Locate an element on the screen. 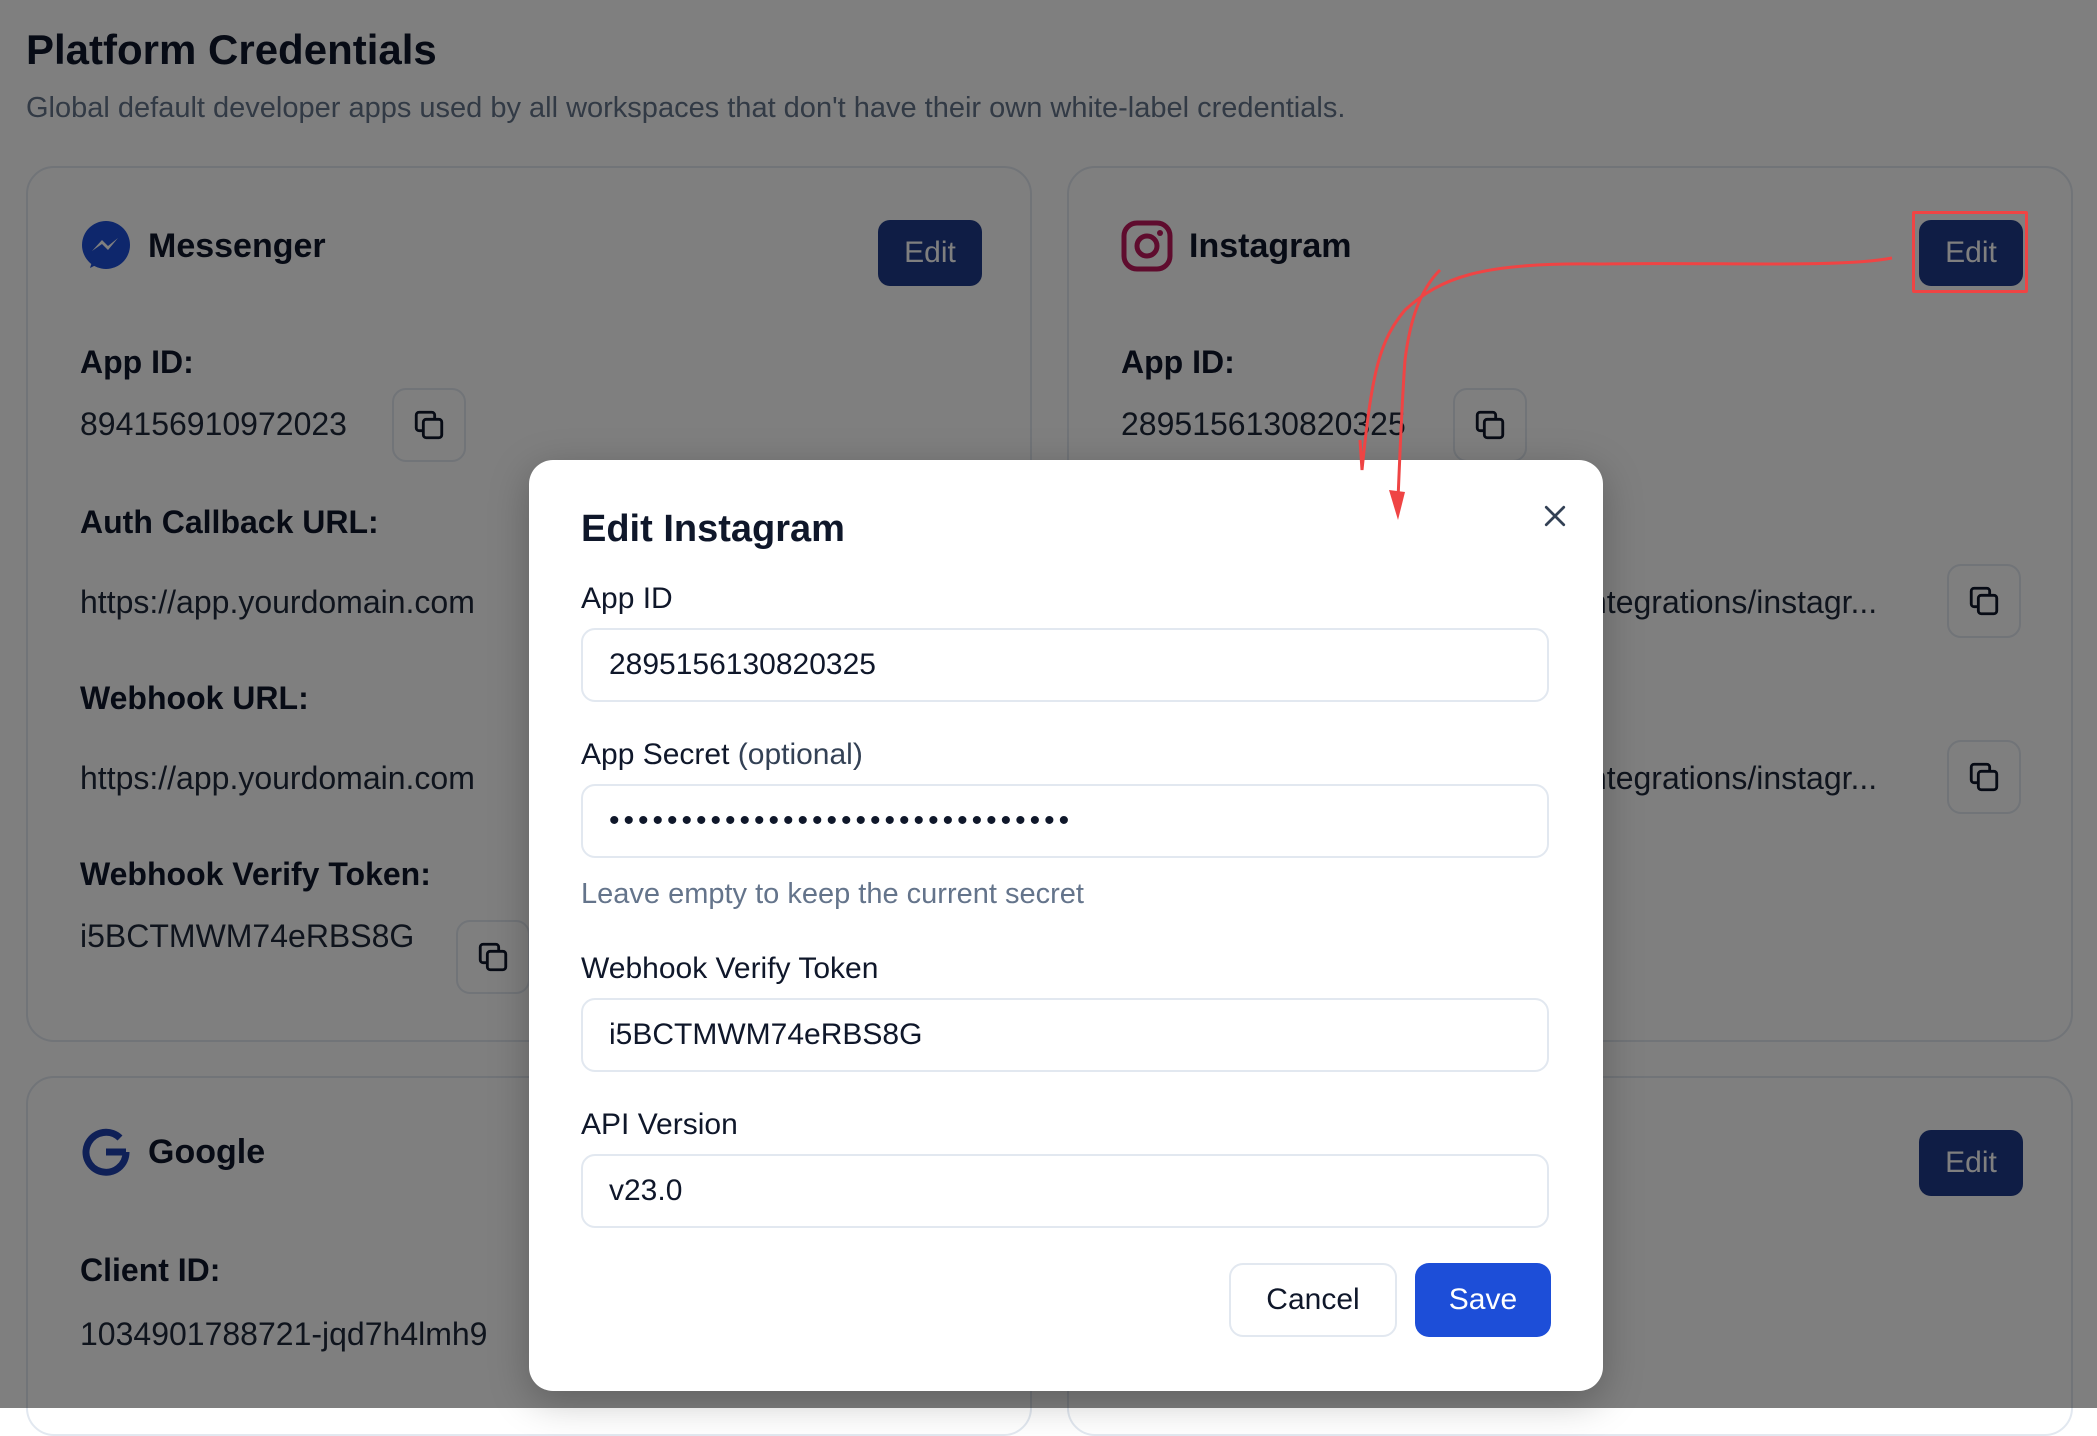  close-button is located at coordinates (1555, 516).